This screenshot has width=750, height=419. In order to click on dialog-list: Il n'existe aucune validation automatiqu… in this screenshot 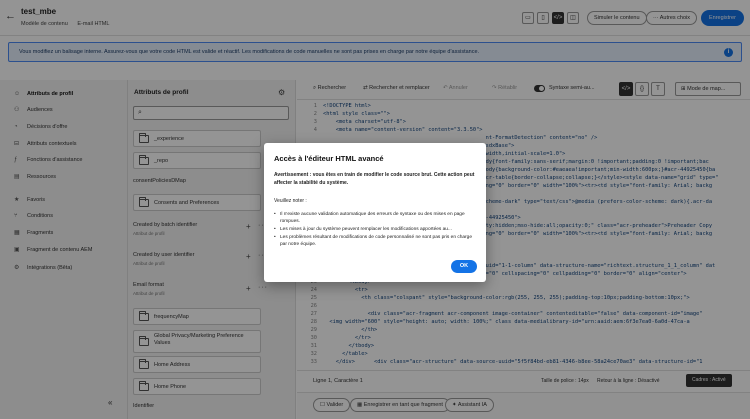, I will do `click(376, 230)`.